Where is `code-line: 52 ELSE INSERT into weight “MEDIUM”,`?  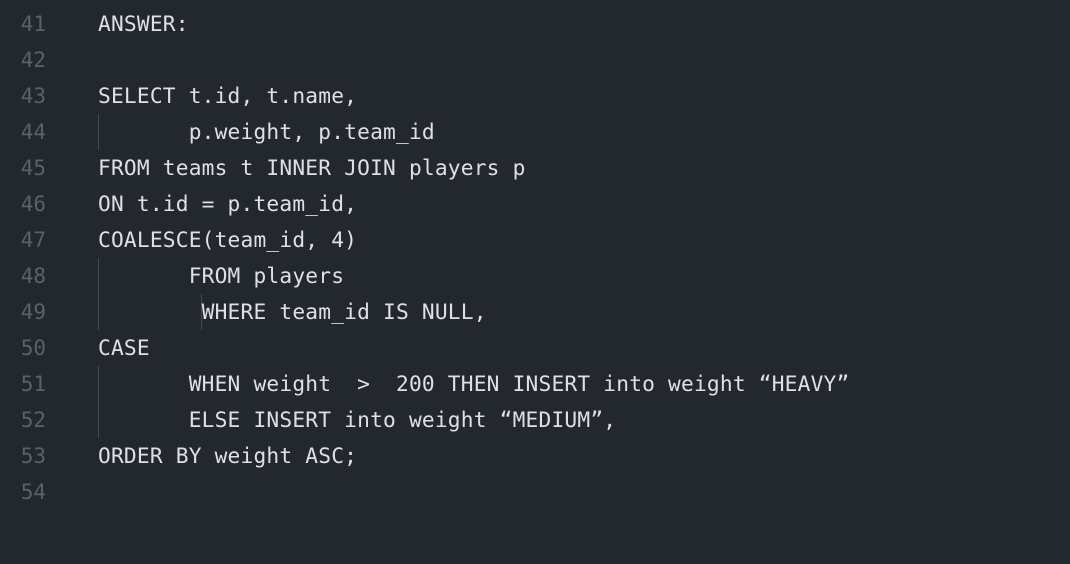 code-line: 52 ELSE INSERT into weight “MEDIUM”, is located at coordinates (535, 420).